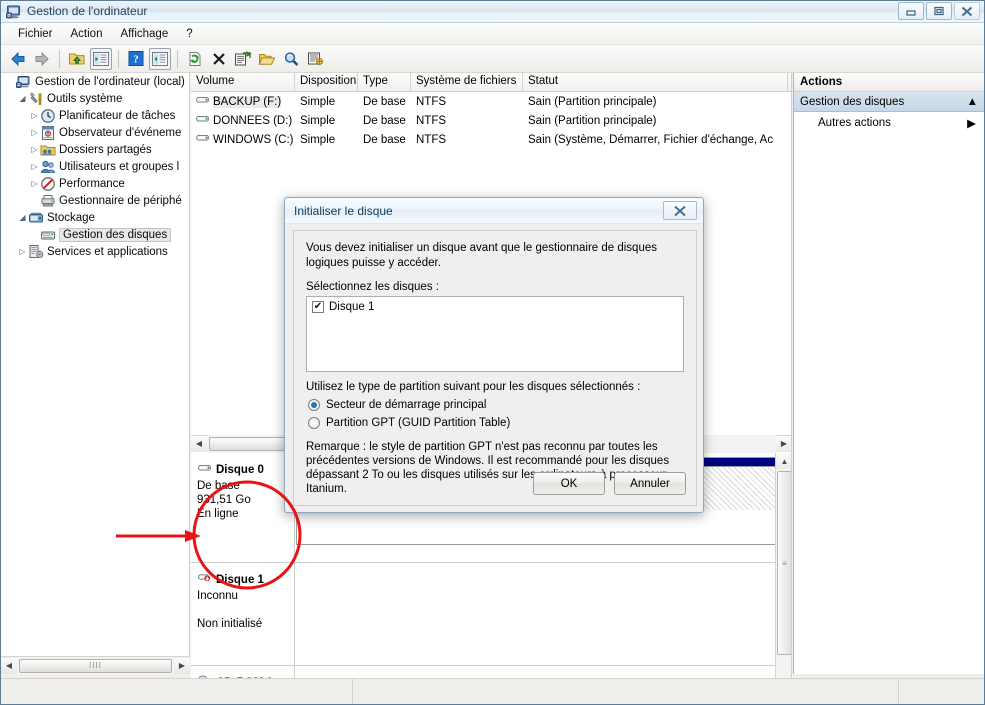 This screenshot has height=705, width=985. What do you see at coordinates (219, 59) in the screenshot?
I see `delete-icon` at bounding box center [219, 59].